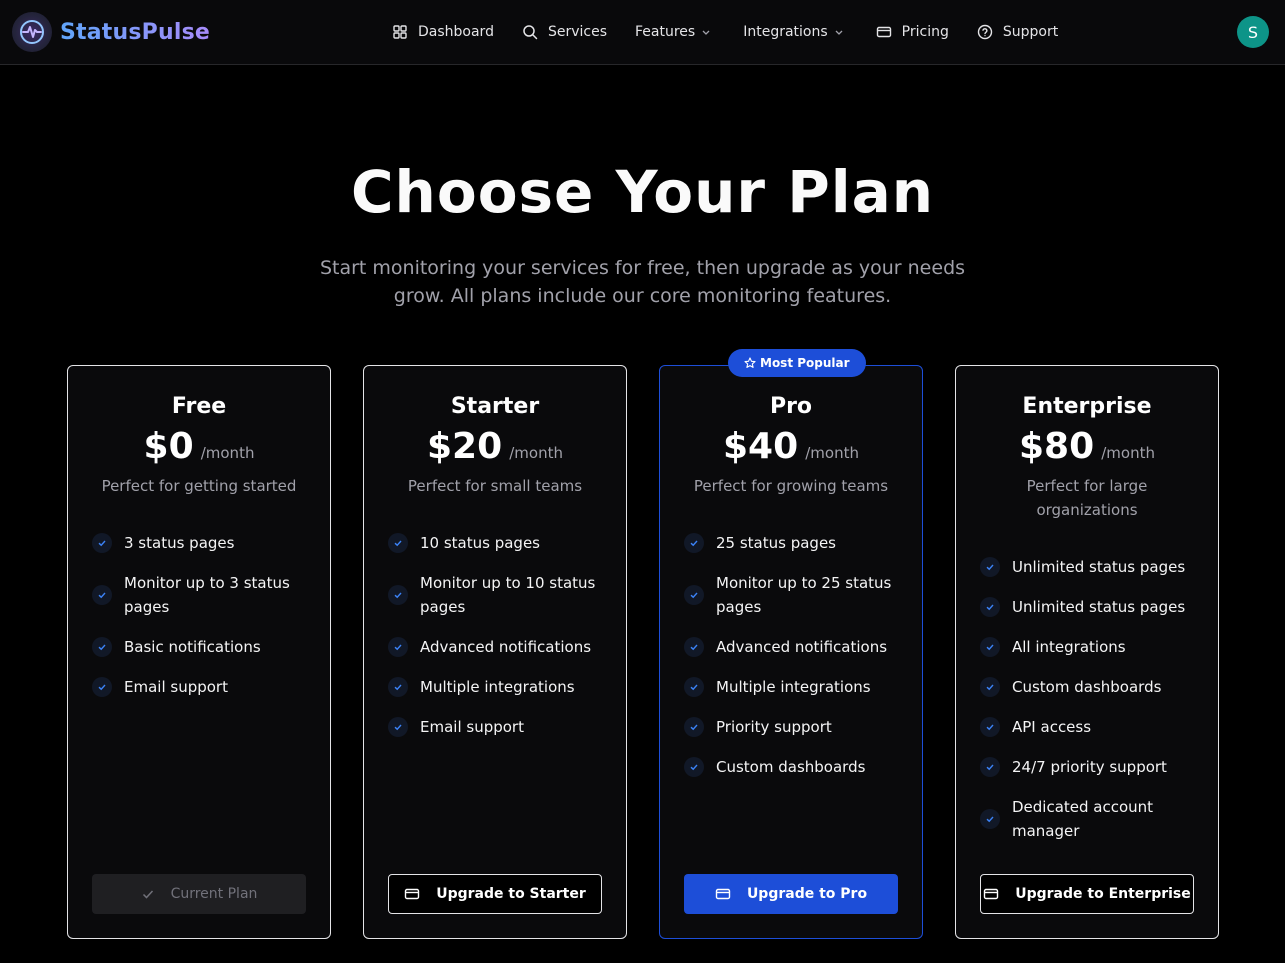 The image size is (1285, 963). What do you see at coordinates (1017, 32) in the screenshot?
I see `nav-support: Support` at bounding box center [1017, 32].